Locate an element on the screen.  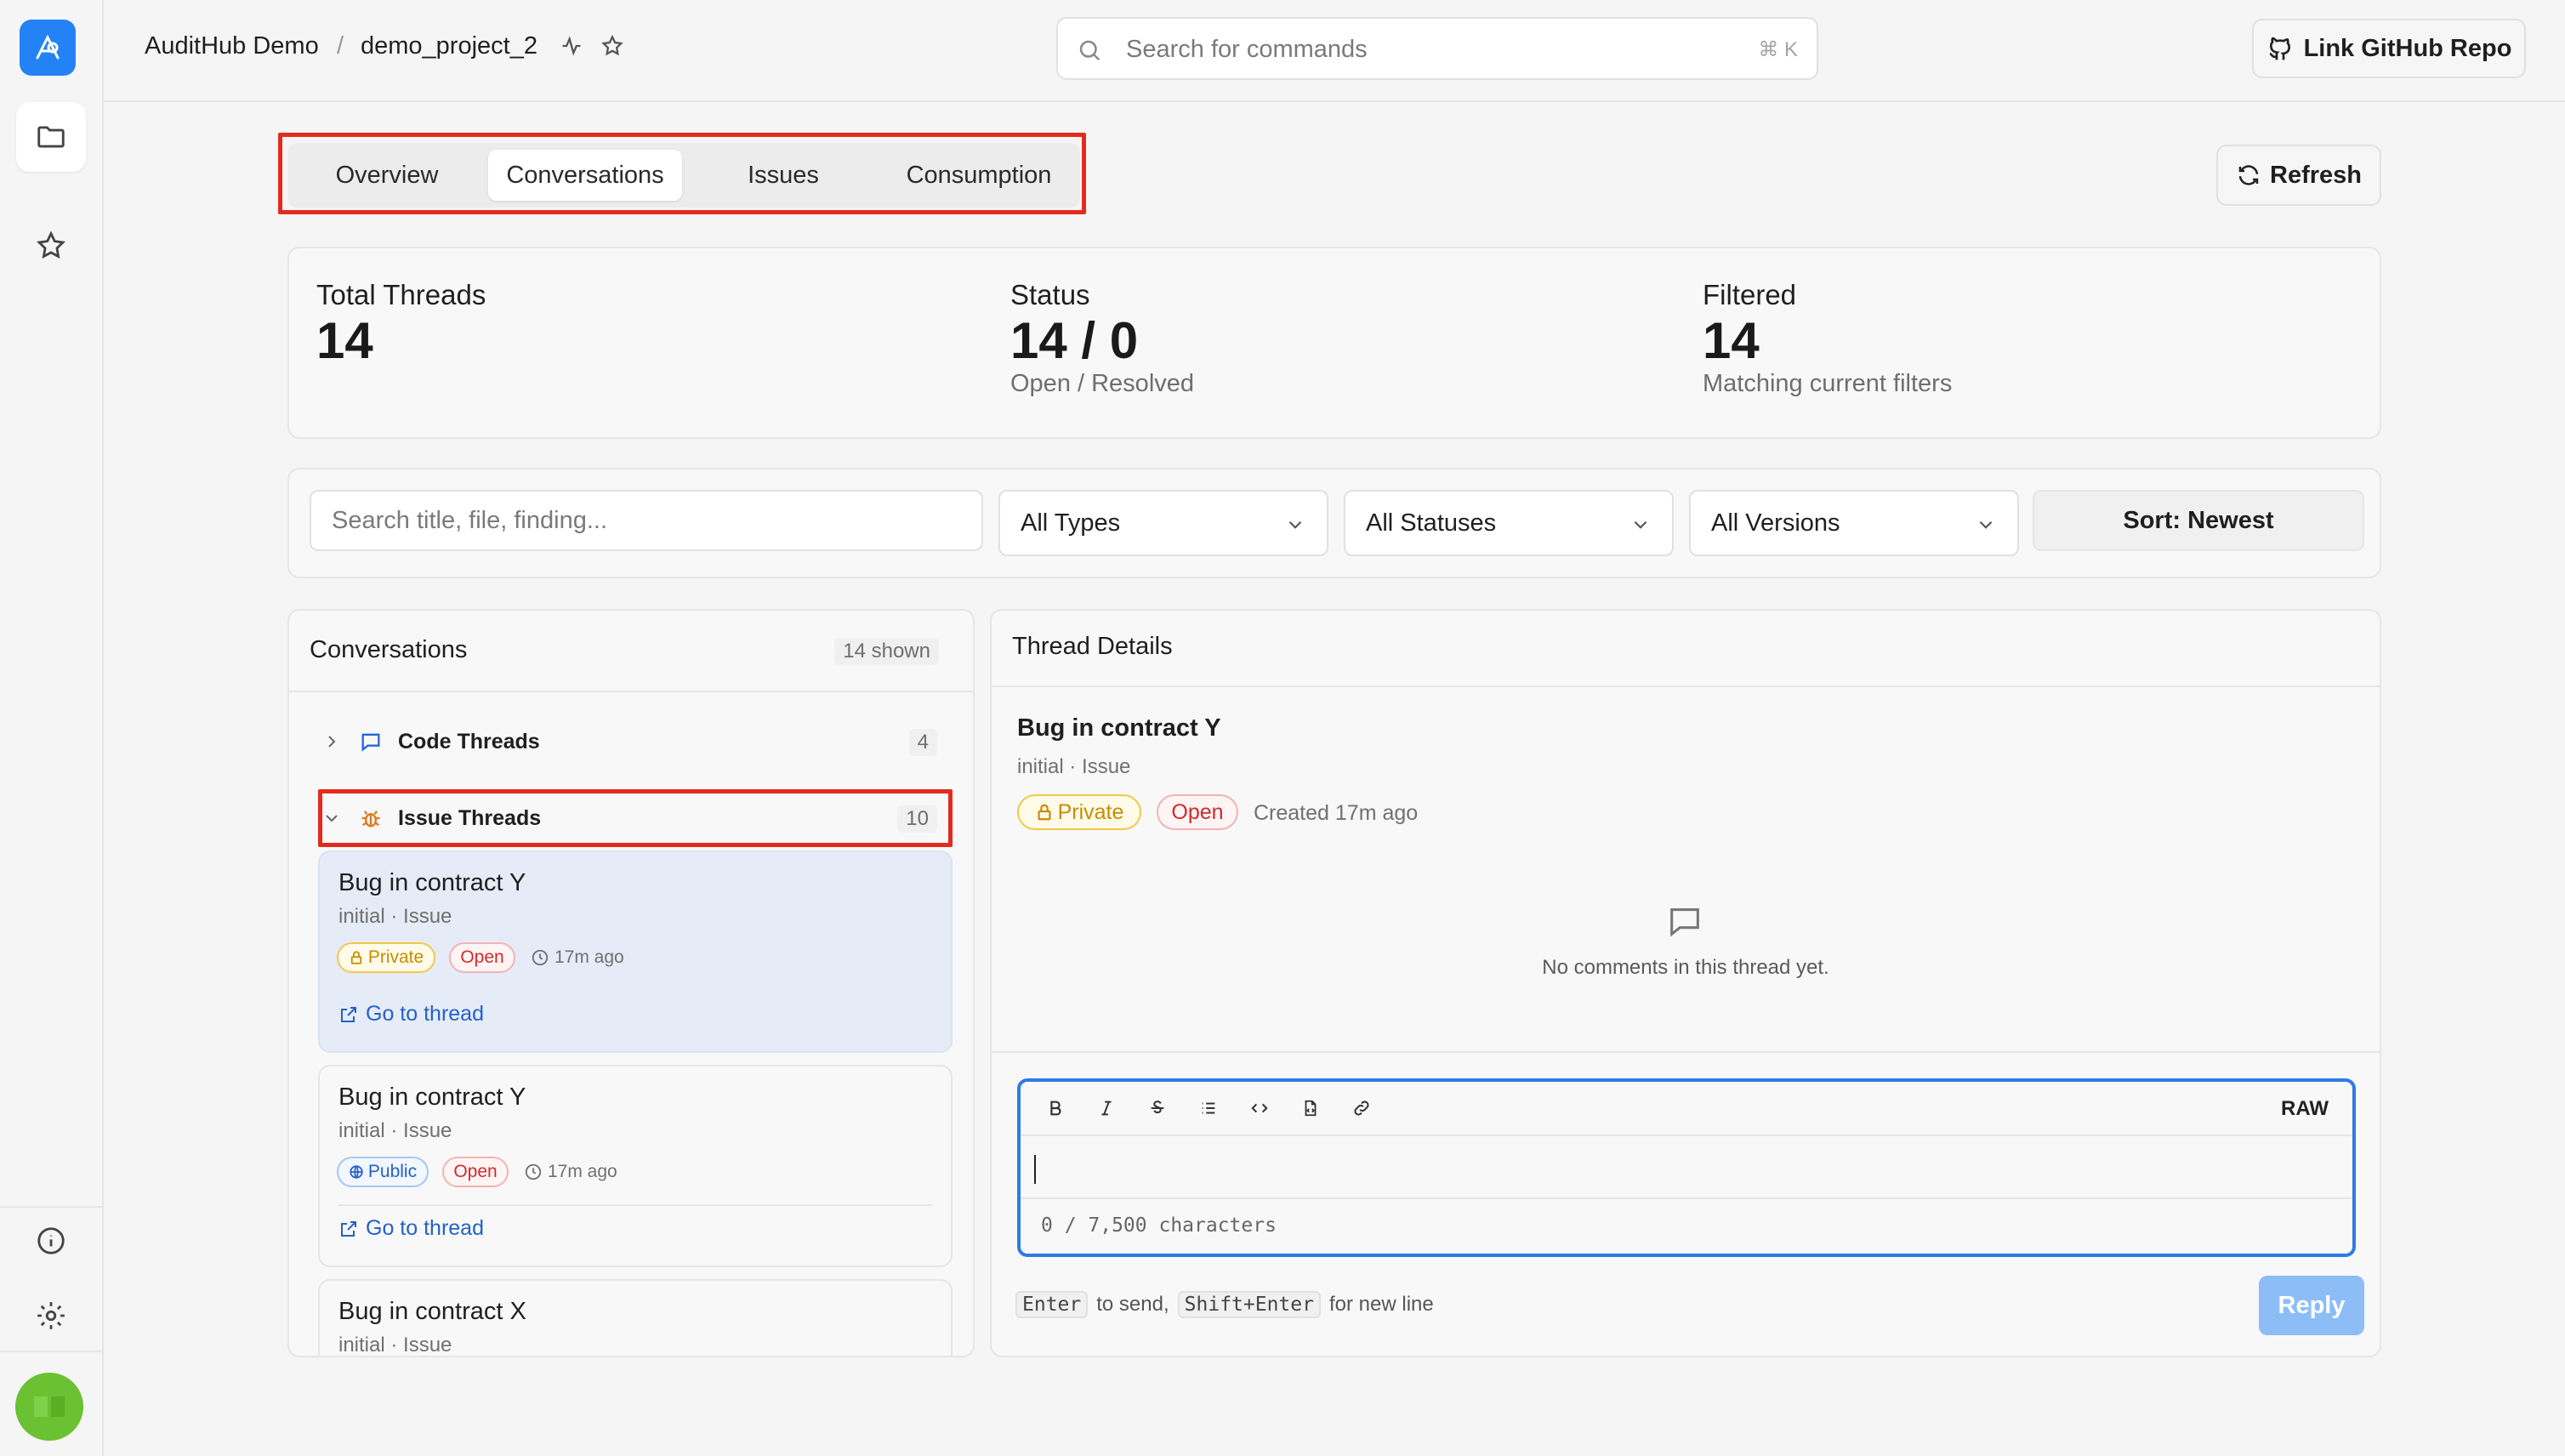
link-github-button: Link GitHub Repo is located at coordinates (2389, 48).